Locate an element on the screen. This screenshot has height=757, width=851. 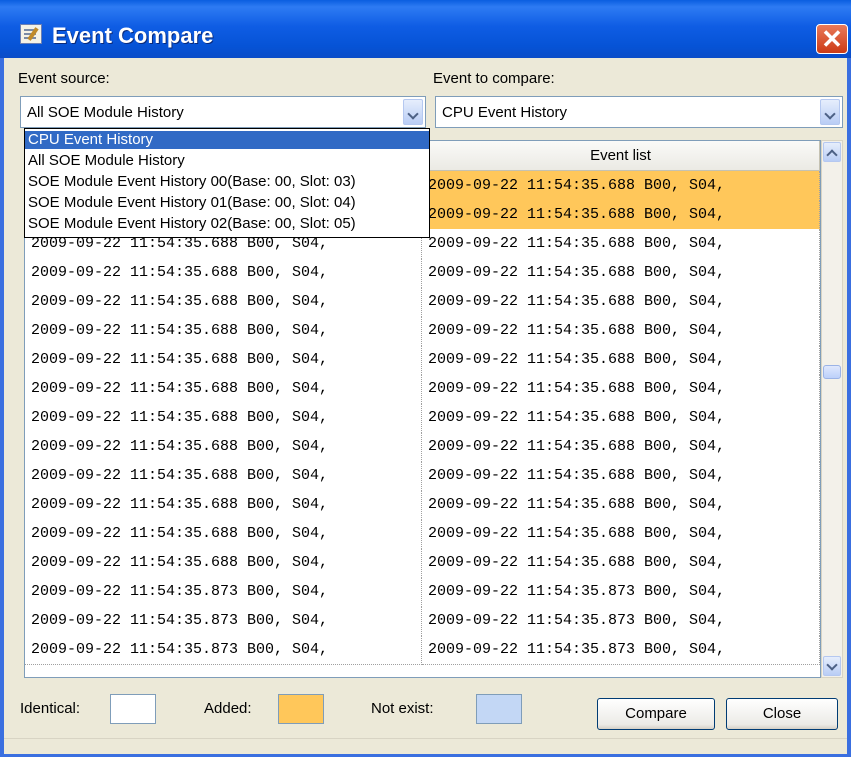
scroll-up-icon is located at coordinates (832, 152).